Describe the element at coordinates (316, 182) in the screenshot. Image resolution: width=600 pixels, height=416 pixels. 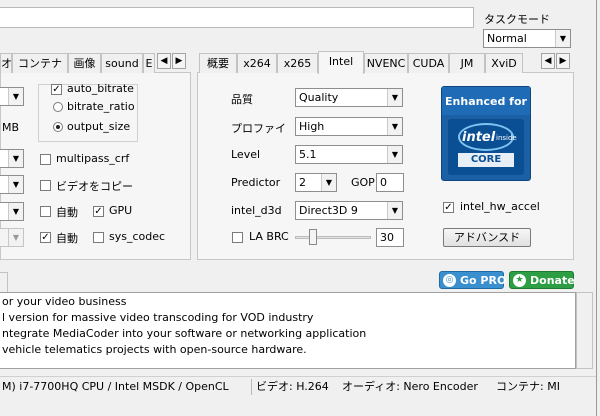
I see `predictor-select: 2 ▼` at that location.